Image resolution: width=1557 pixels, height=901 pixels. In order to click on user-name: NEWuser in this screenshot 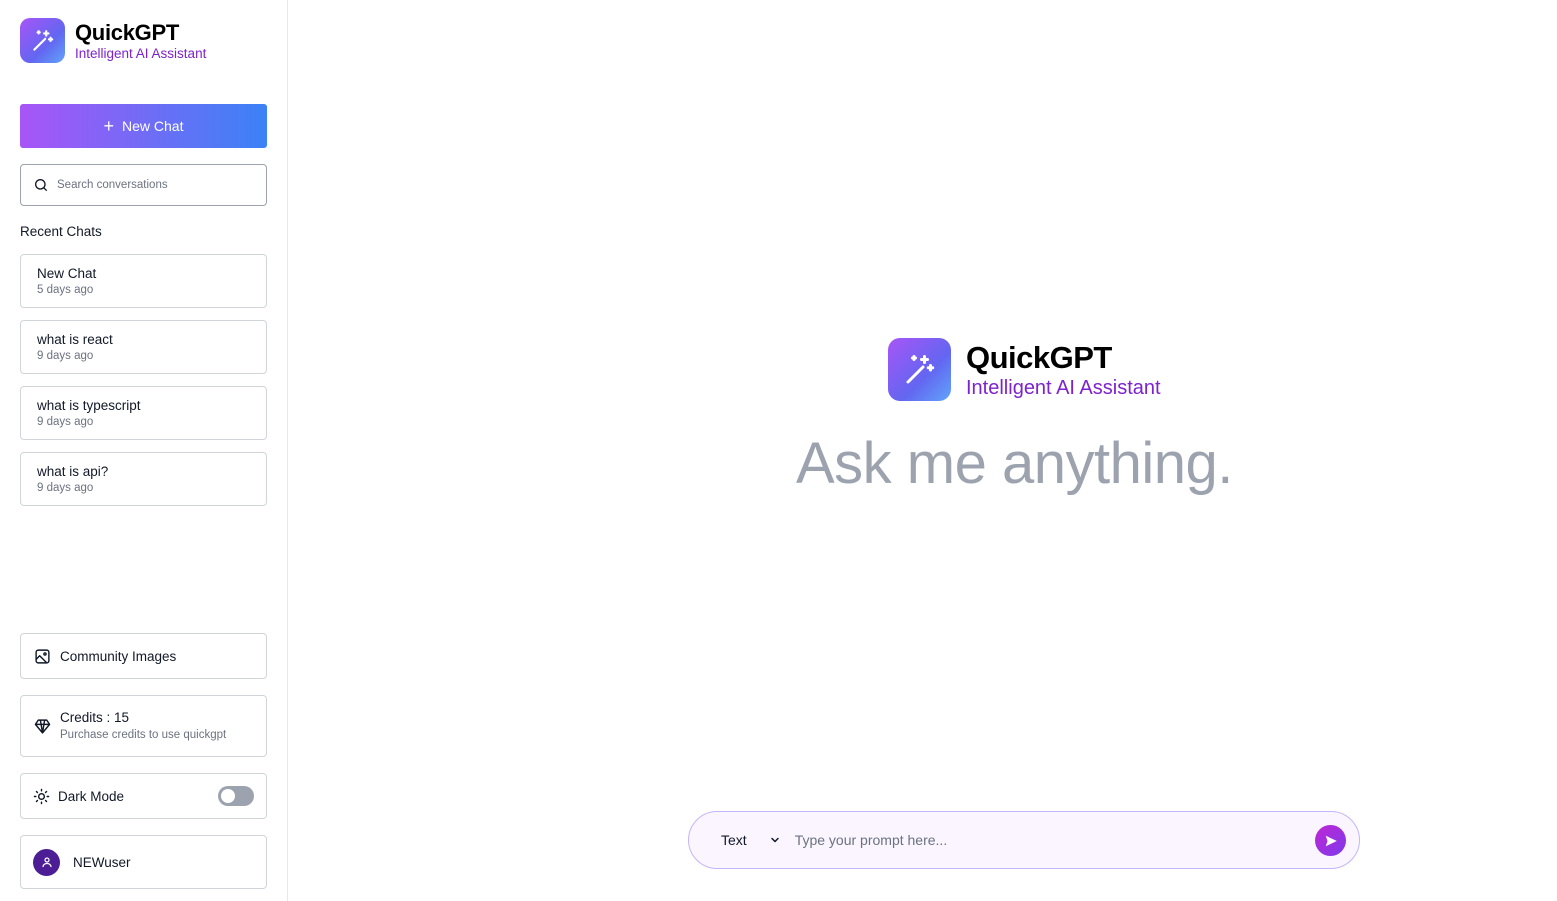, I will do `click(102, 862)`.